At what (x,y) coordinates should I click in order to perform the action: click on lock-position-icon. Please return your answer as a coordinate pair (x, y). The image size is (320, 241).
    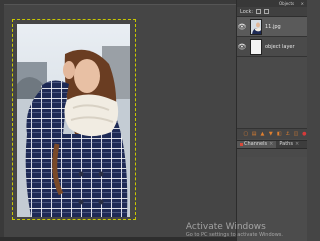
    Looking at the image, I should click on (267, 11).